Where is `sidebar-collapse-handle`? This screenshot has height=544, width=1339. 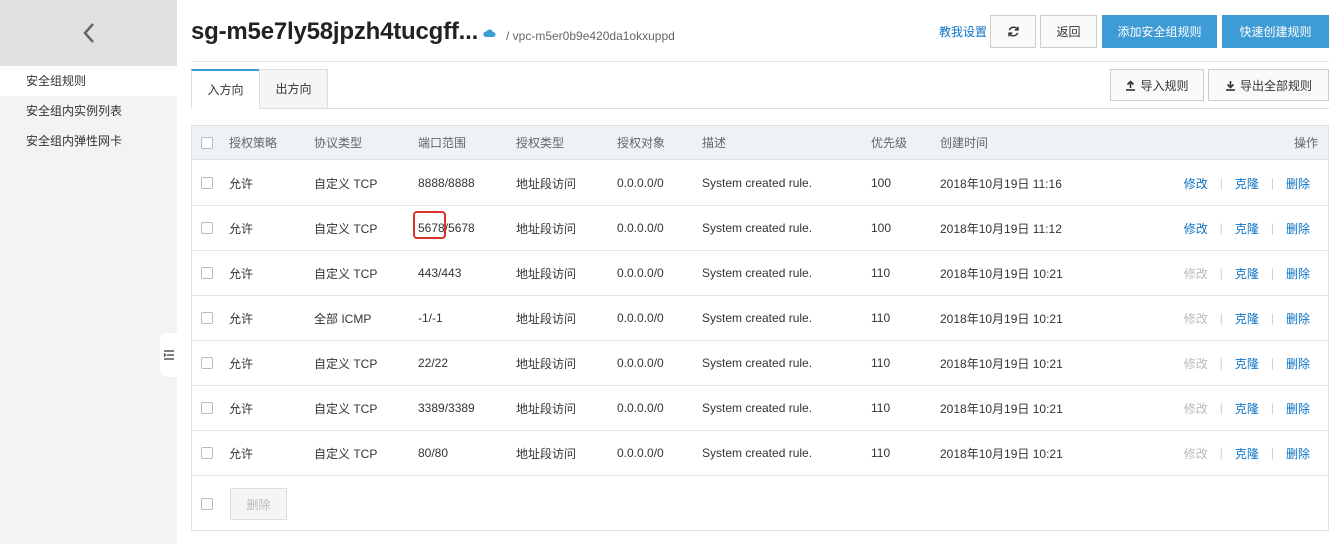 sidebar-collapse-handle is located at coordinates (168, 355).